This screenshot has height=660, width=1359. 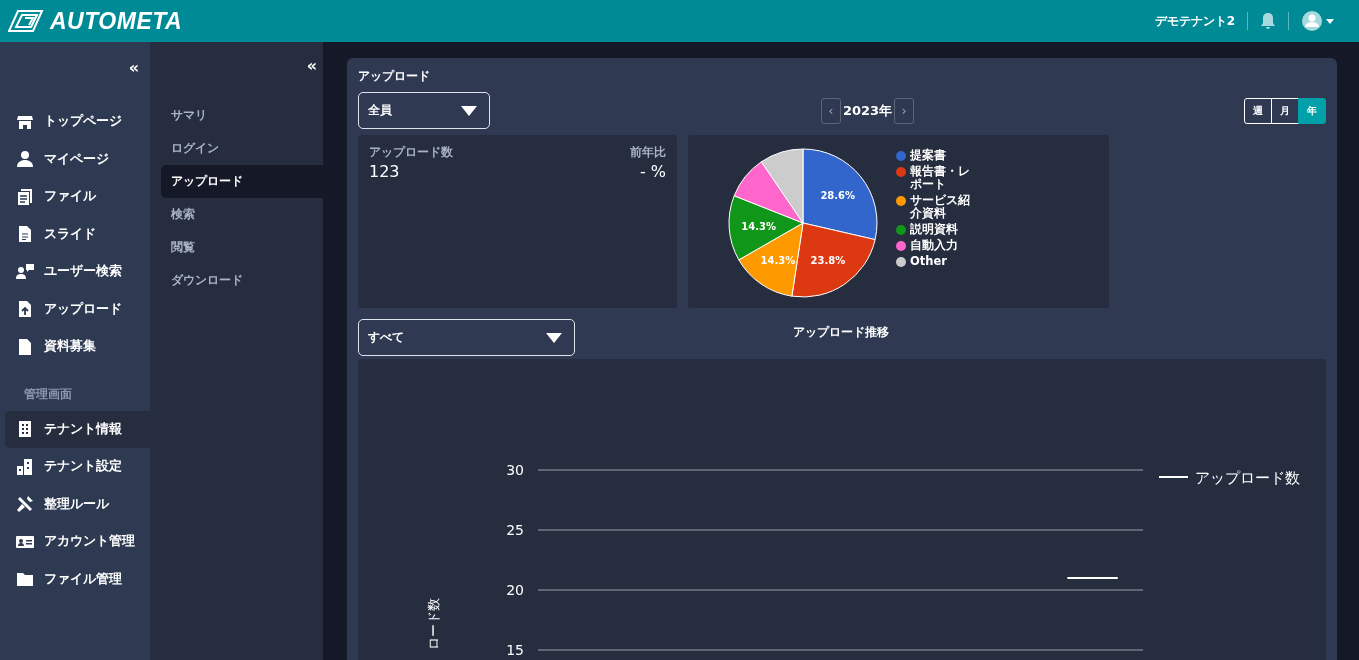 I want to click on sidebar-item: ファイル, so click(x=77, y=197).